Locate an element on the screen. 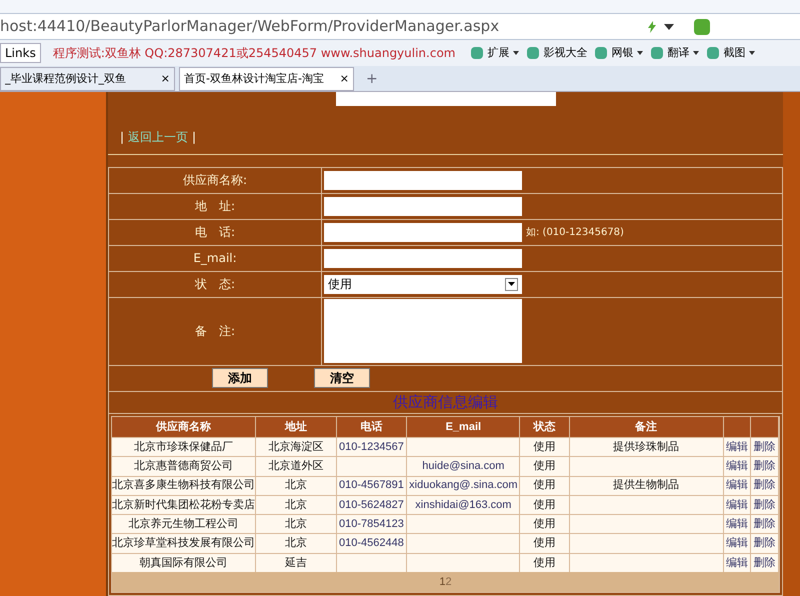 The image size is (800, 596). back-link: 返回上一页 is located at coordinates (158, 137).